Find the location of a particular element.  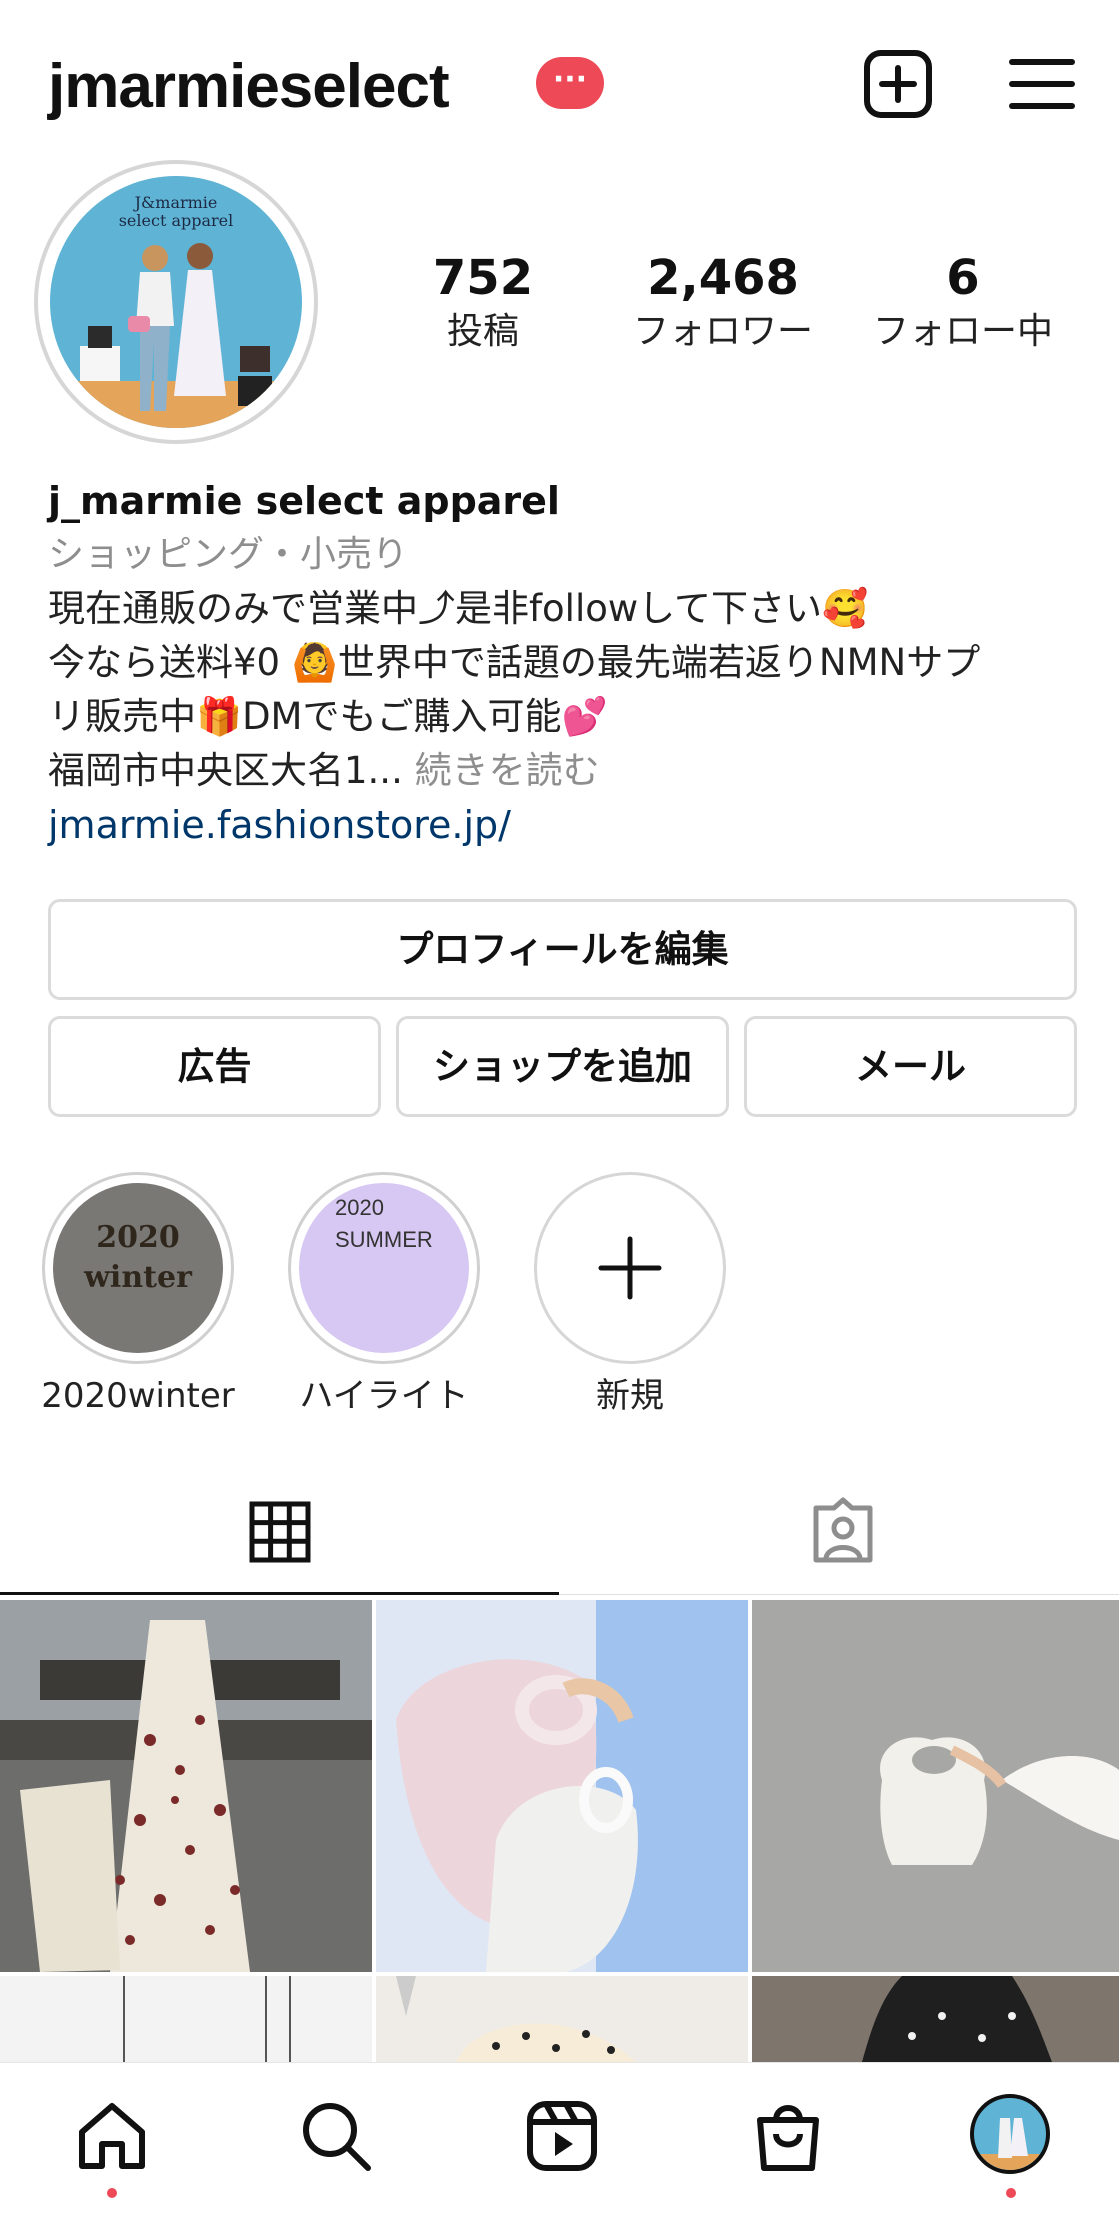

profile-username: jmarmieselect is located at coordinates (249, 87).